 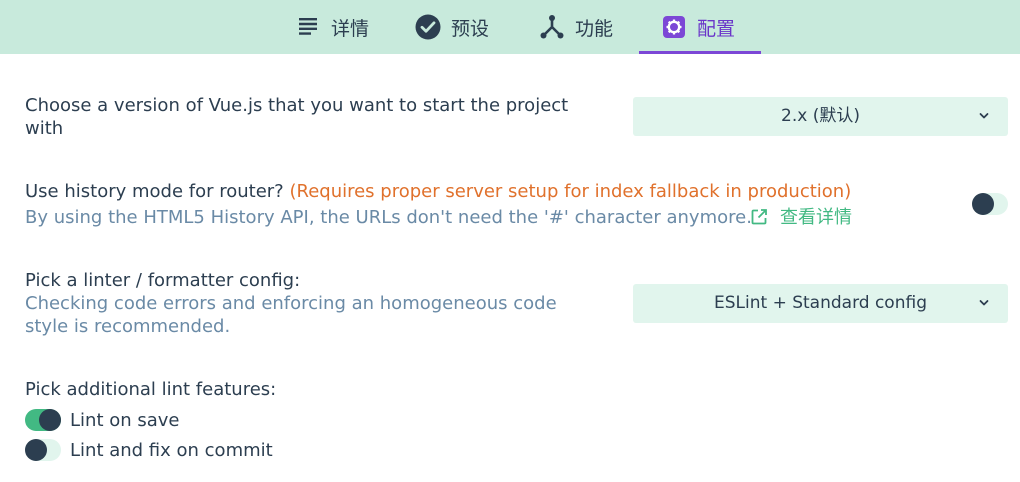 What do you see at coordinates (700, 52) in the screenshot?
I see `active-tab-indicator` at bounding box center [700, 52].